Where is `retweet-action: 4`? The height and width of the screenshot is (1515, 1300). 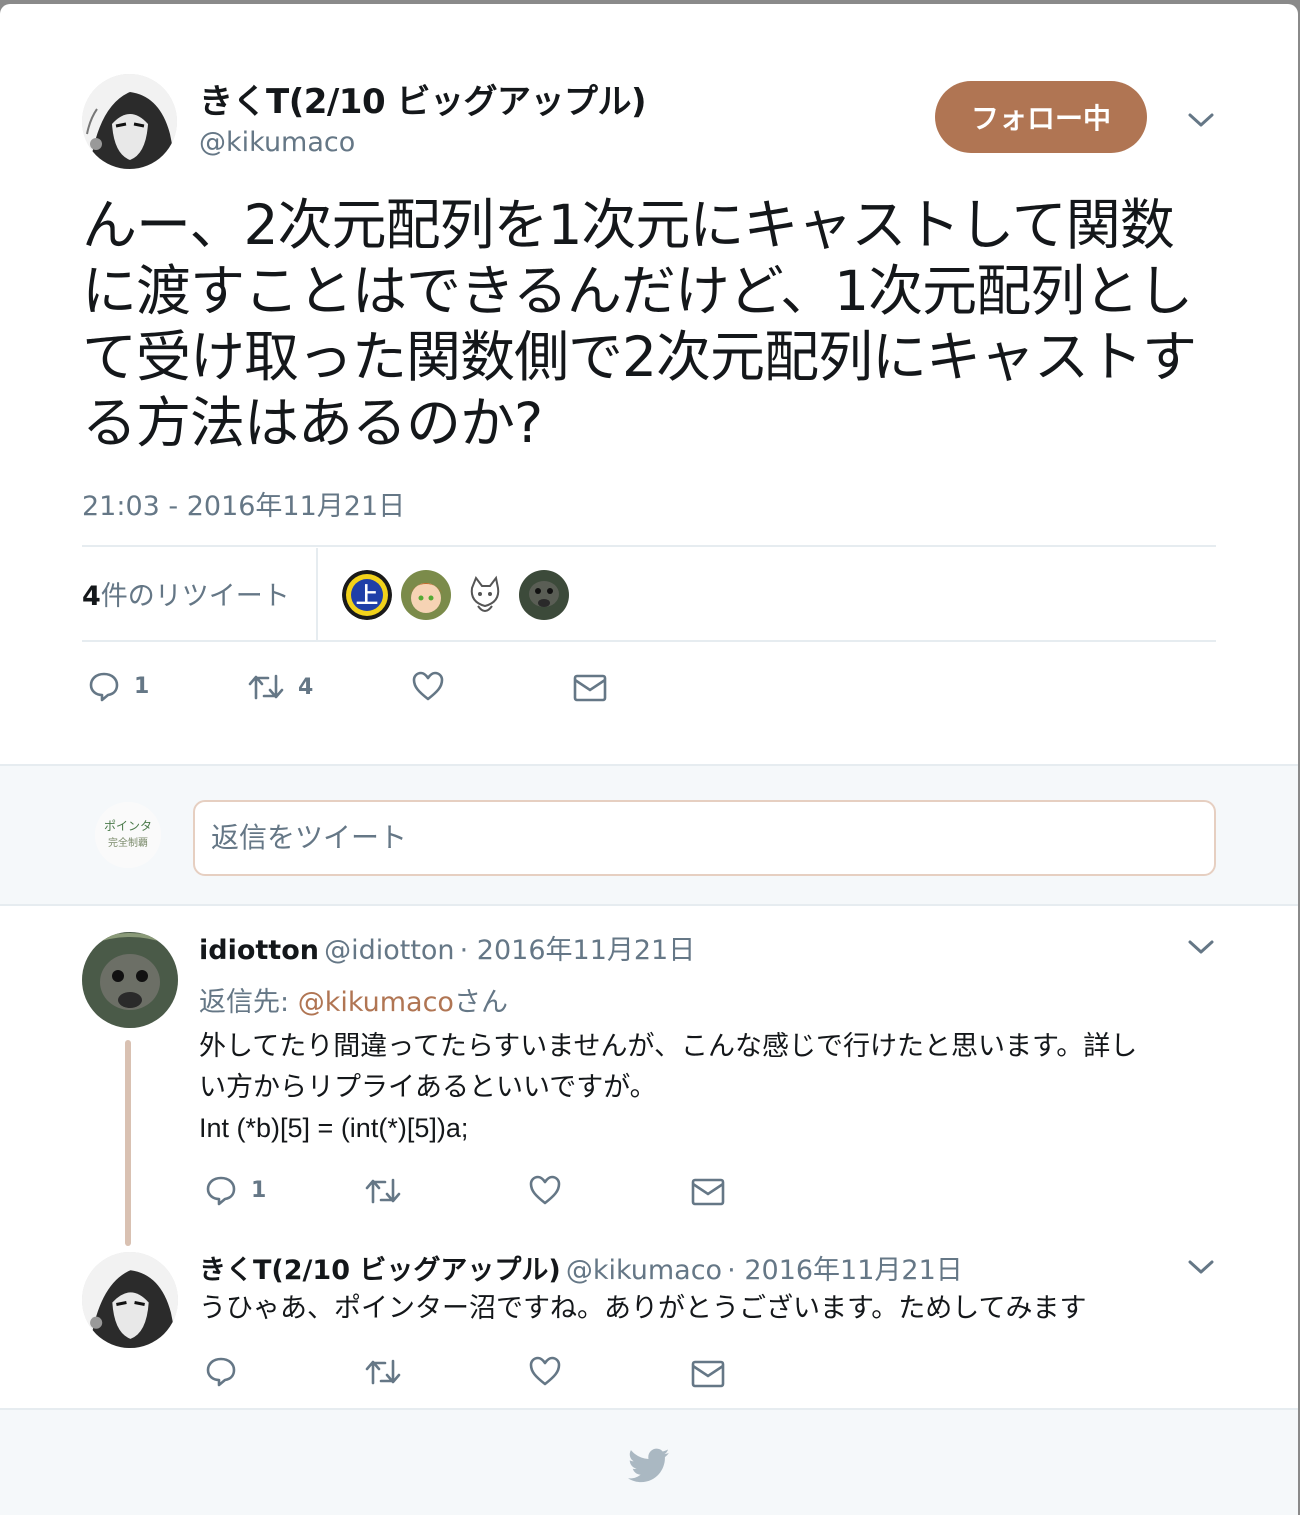 retweet-action: 4 is located at coordinates (280, 687).